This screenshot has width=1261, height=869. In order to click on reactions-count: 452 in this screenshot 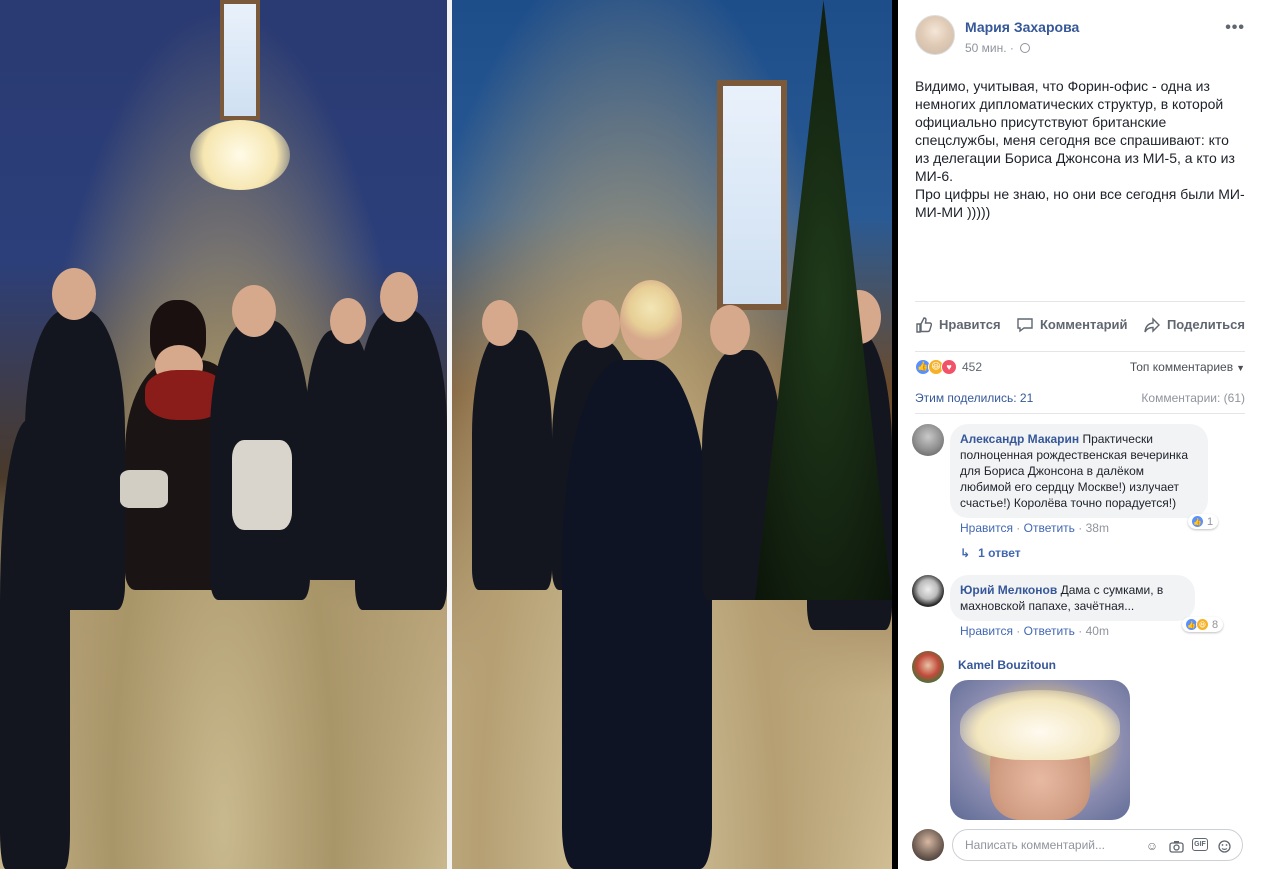, I will do `click(972, 366)`.